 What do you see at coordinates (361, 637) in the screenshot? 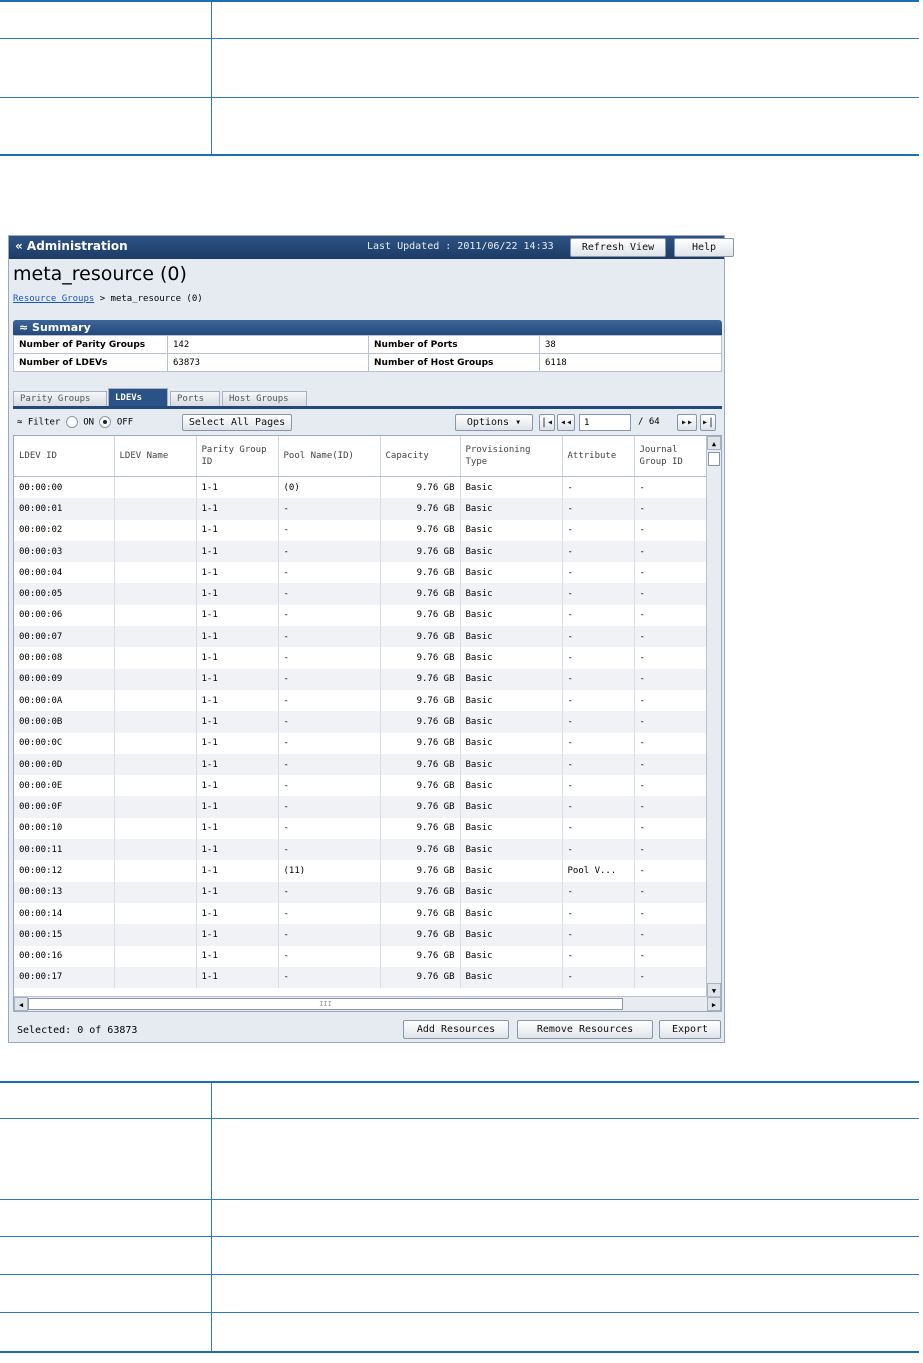
I see `table-row: 00:00:07 1-1-9.76 GB Basic - -` at bounding box center [361, 637].